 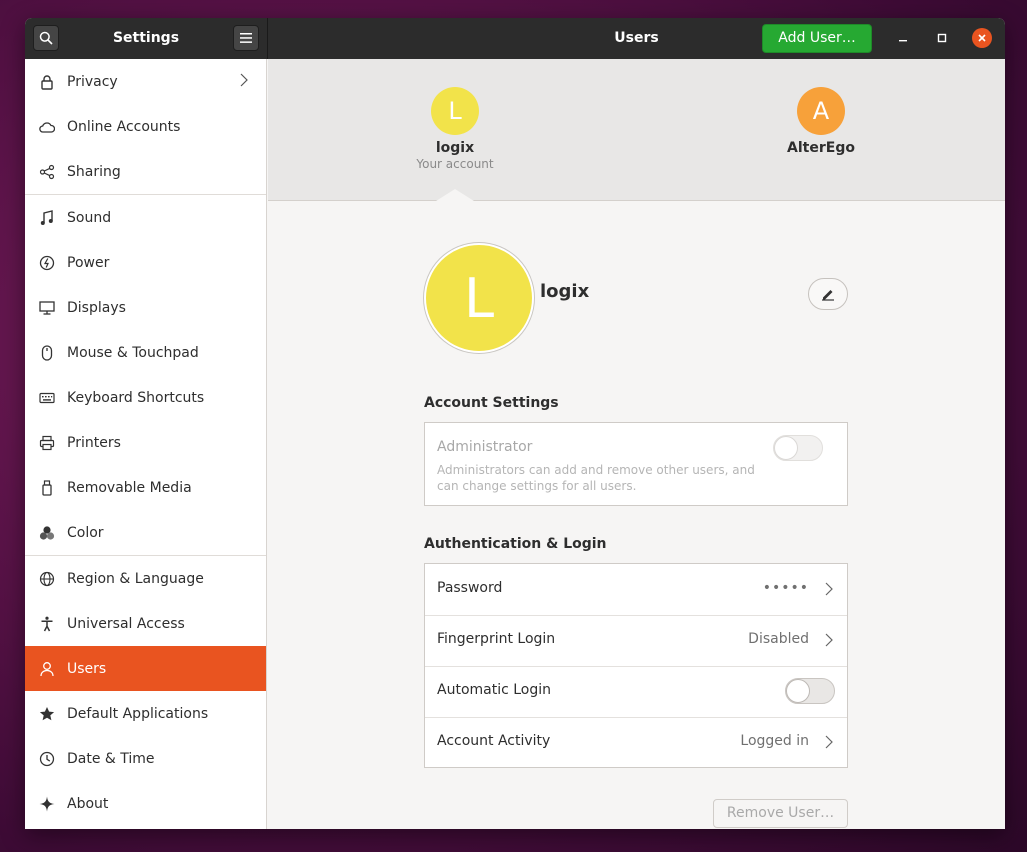 I want to click on mouse-icon, so click(x=47, y=352).